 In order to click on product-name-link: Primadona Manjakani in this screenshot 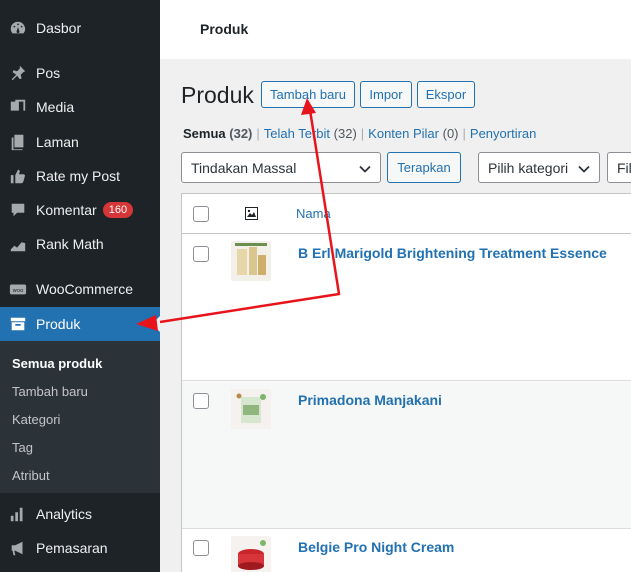, I will do `click(370, 400)`.